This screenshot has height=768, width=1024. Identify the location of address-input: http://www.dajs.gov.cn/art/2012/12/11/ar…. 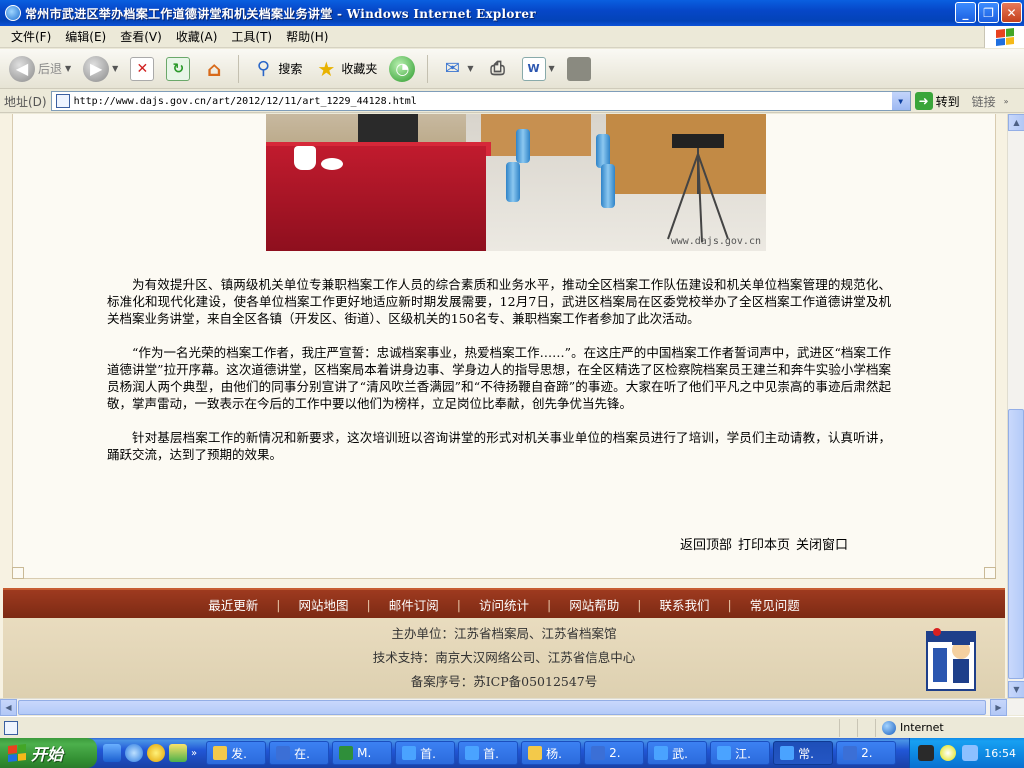
(480, 101).